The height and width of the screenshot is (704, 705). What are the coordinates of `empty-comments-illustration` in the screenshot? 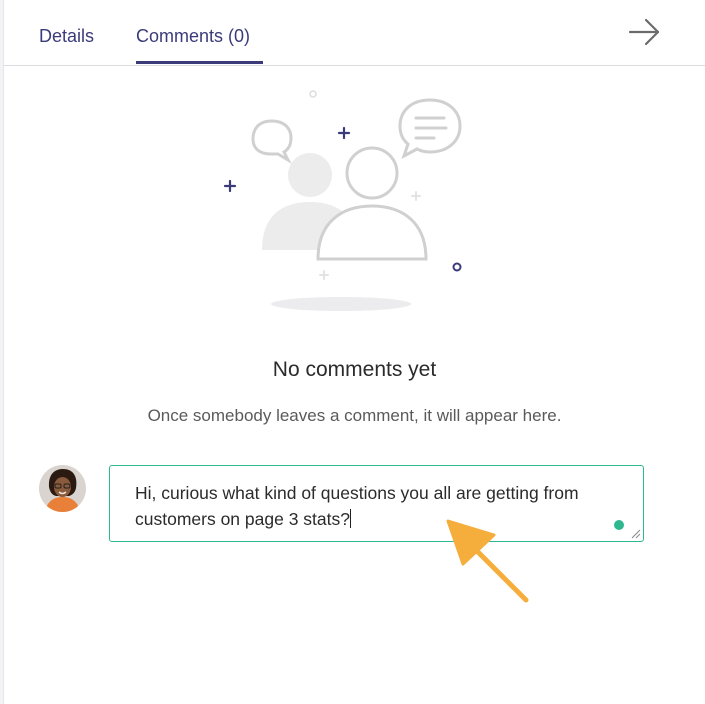 It's located at (342, 200).